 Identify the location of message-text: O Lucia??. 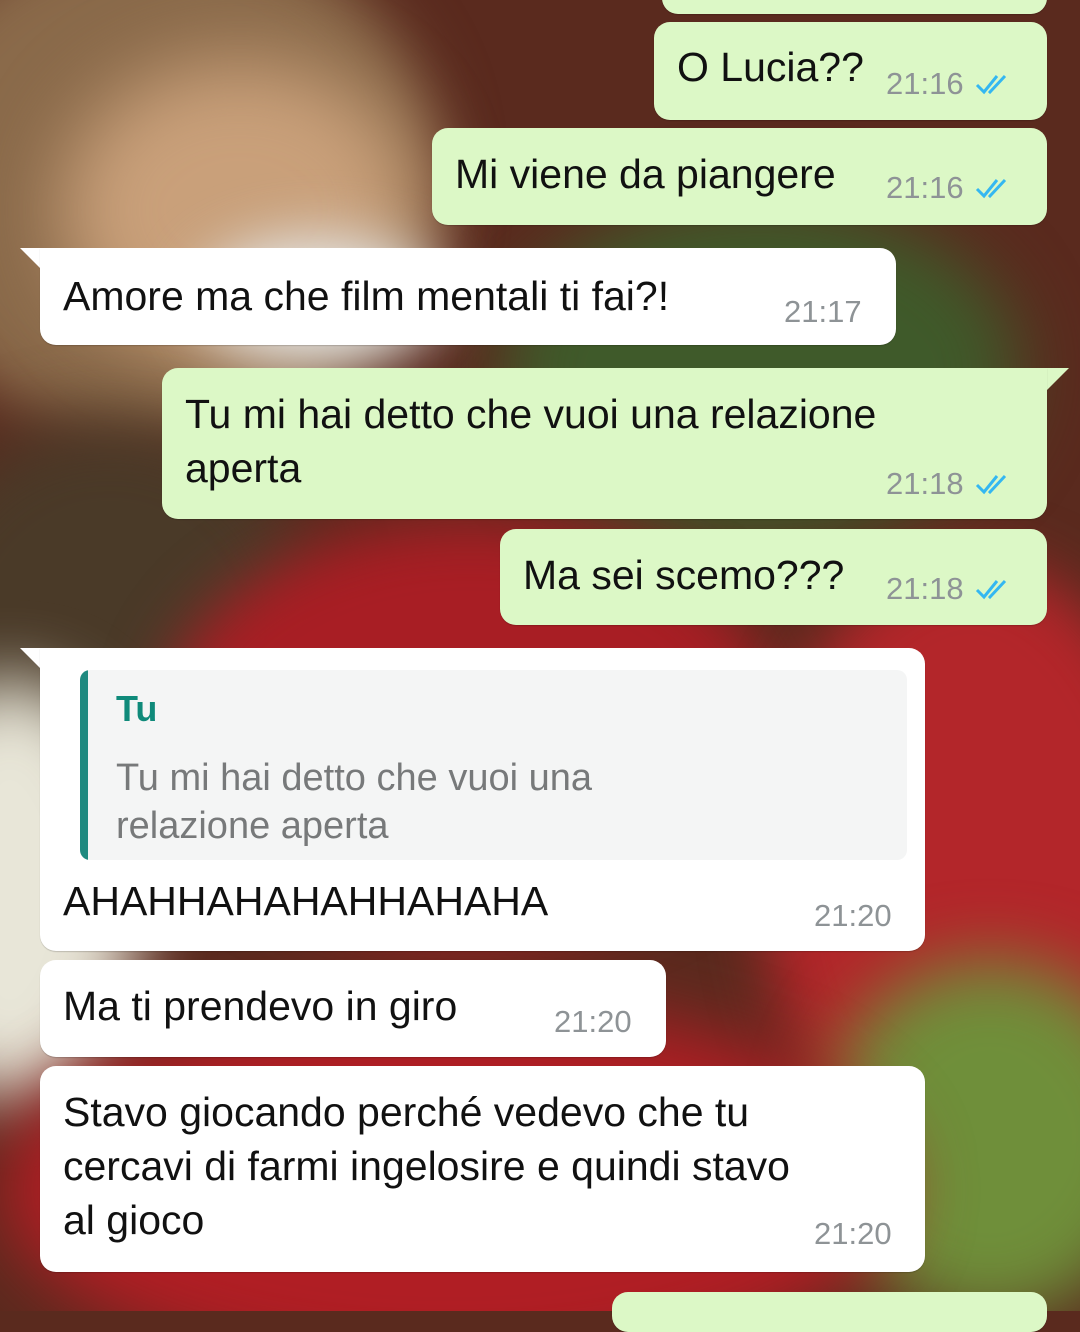
(770, 67).